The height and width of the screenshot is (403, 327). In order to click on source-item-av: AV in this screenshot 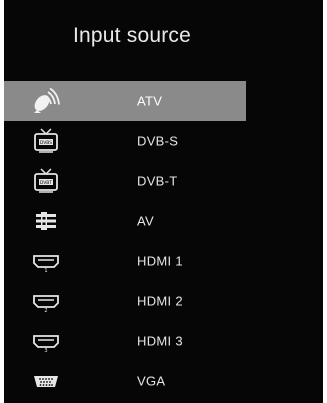, I will do `click(163, 221)`.